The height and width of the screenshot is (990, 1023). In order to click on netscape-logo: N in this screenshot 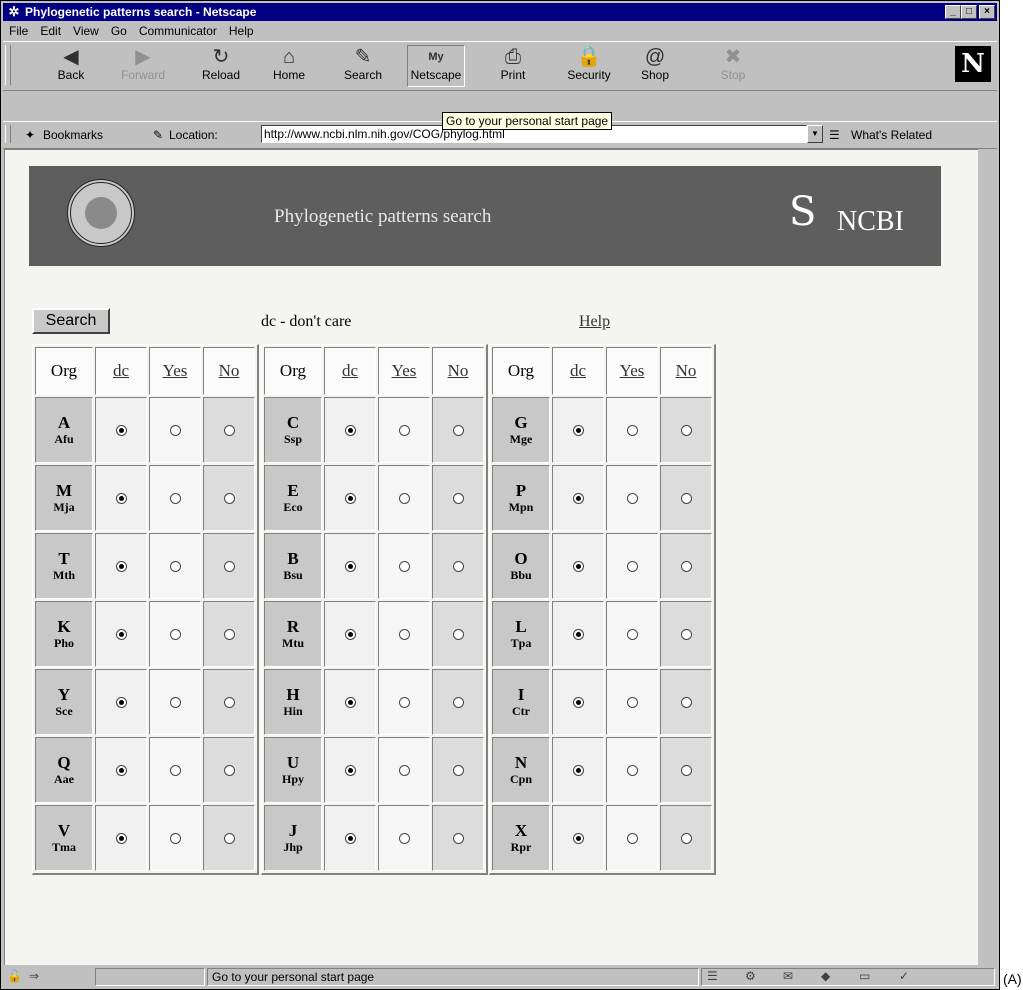, I will do `click(973, 64)`.